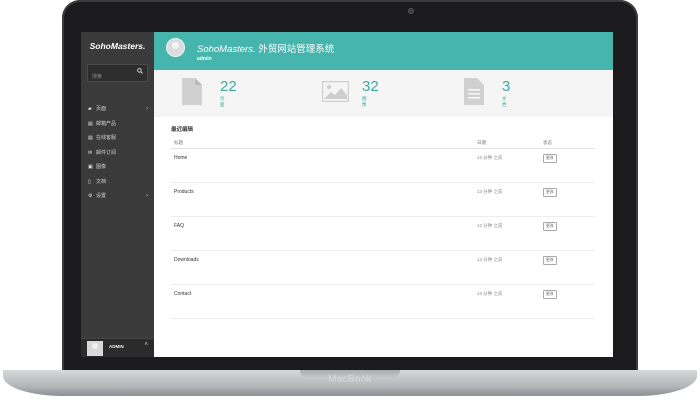  What do you see at coordinates (324, 294) in the screenshot?
I see `row-title: Contact` at bounding box center [324, 294].